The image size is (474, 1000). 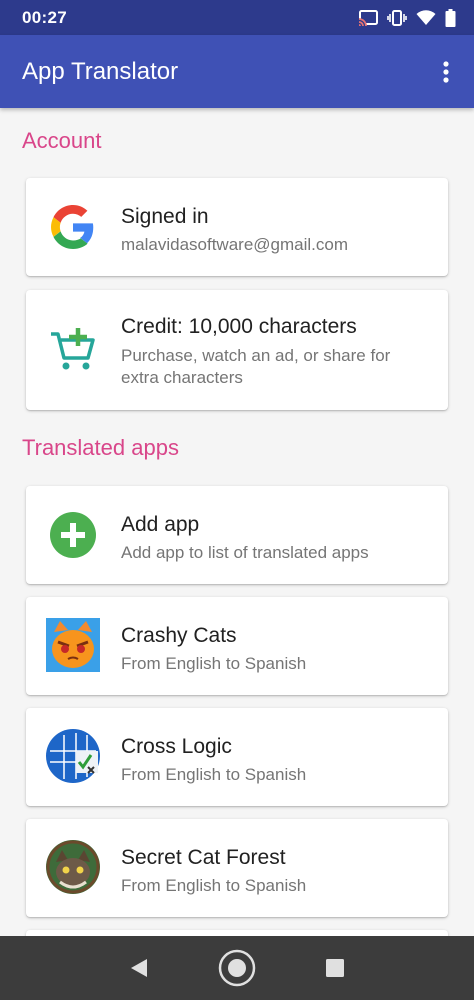 I want to click on signed-in-text: Signed in malavidasoftware@gmail.com, so click(x=276, y=230).